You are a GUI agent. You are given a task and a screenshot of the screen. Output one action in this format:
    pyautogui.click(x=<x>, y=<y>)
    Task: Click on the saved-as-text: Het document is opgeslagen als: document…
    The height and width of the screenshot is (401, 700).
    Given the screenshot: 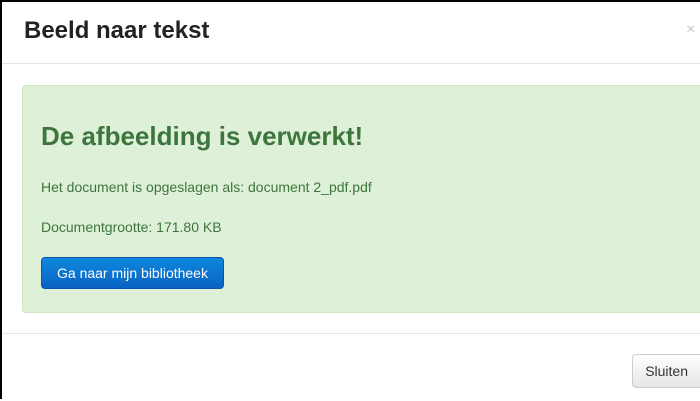 What is the action you would take?
    pyautogui.click(x=206, y=187)
    